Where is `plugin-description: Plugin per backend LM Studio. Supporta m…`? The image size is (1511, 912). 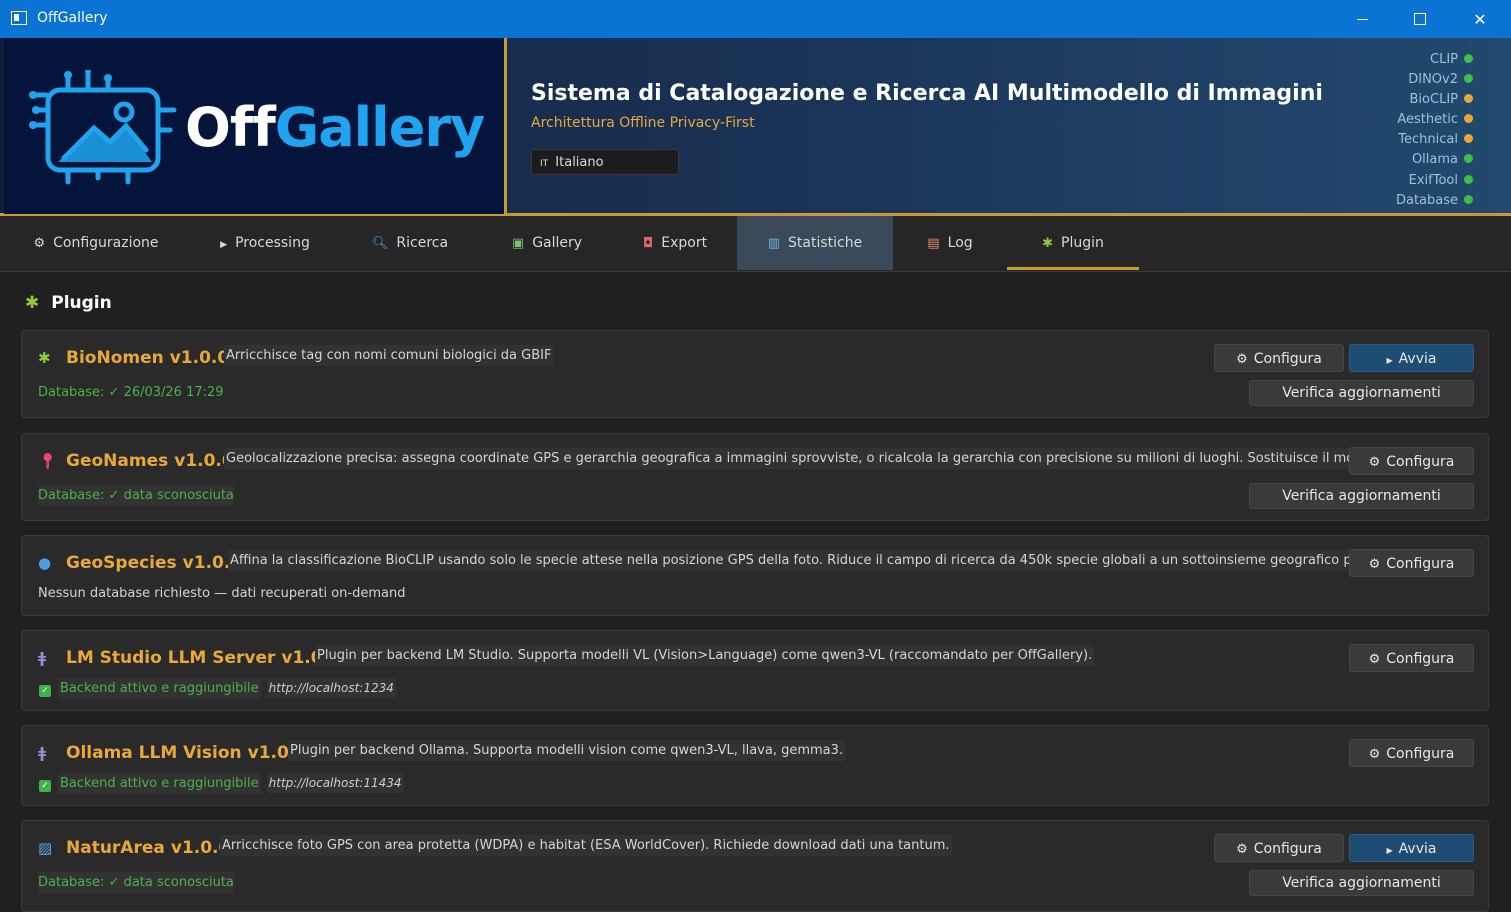
plugin-description: Plugin per backend LM Studio. Supporta m… is located at coordinates (705, 655).